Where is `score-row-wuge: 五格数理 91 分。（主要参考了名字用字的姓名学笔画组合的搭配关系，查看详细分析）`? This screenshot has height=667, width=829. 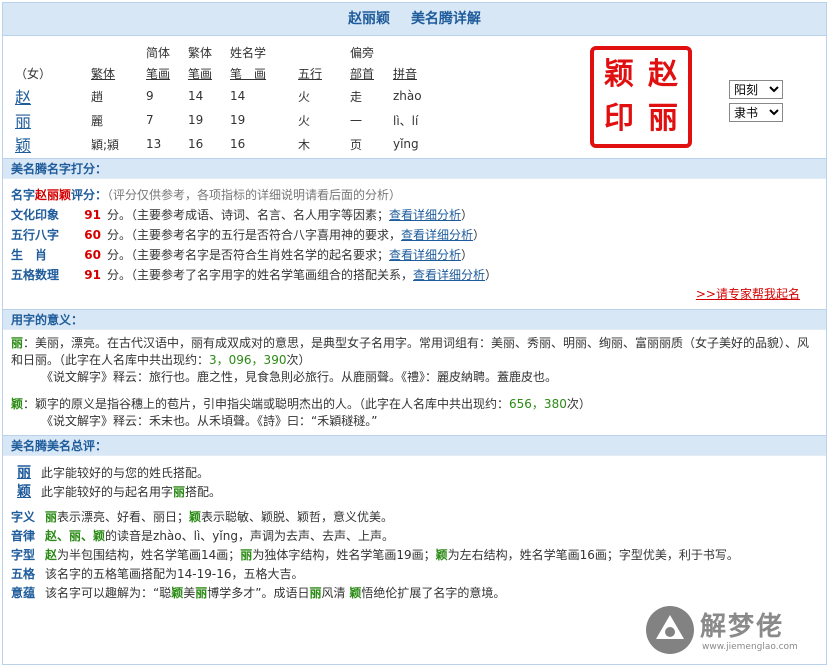 score-row-wuge: 五格数理 91 分。（主要参考了名字用字的姓名学笔画组合的搭配关系，查看详细分析） is located at coordinates (414, 275).